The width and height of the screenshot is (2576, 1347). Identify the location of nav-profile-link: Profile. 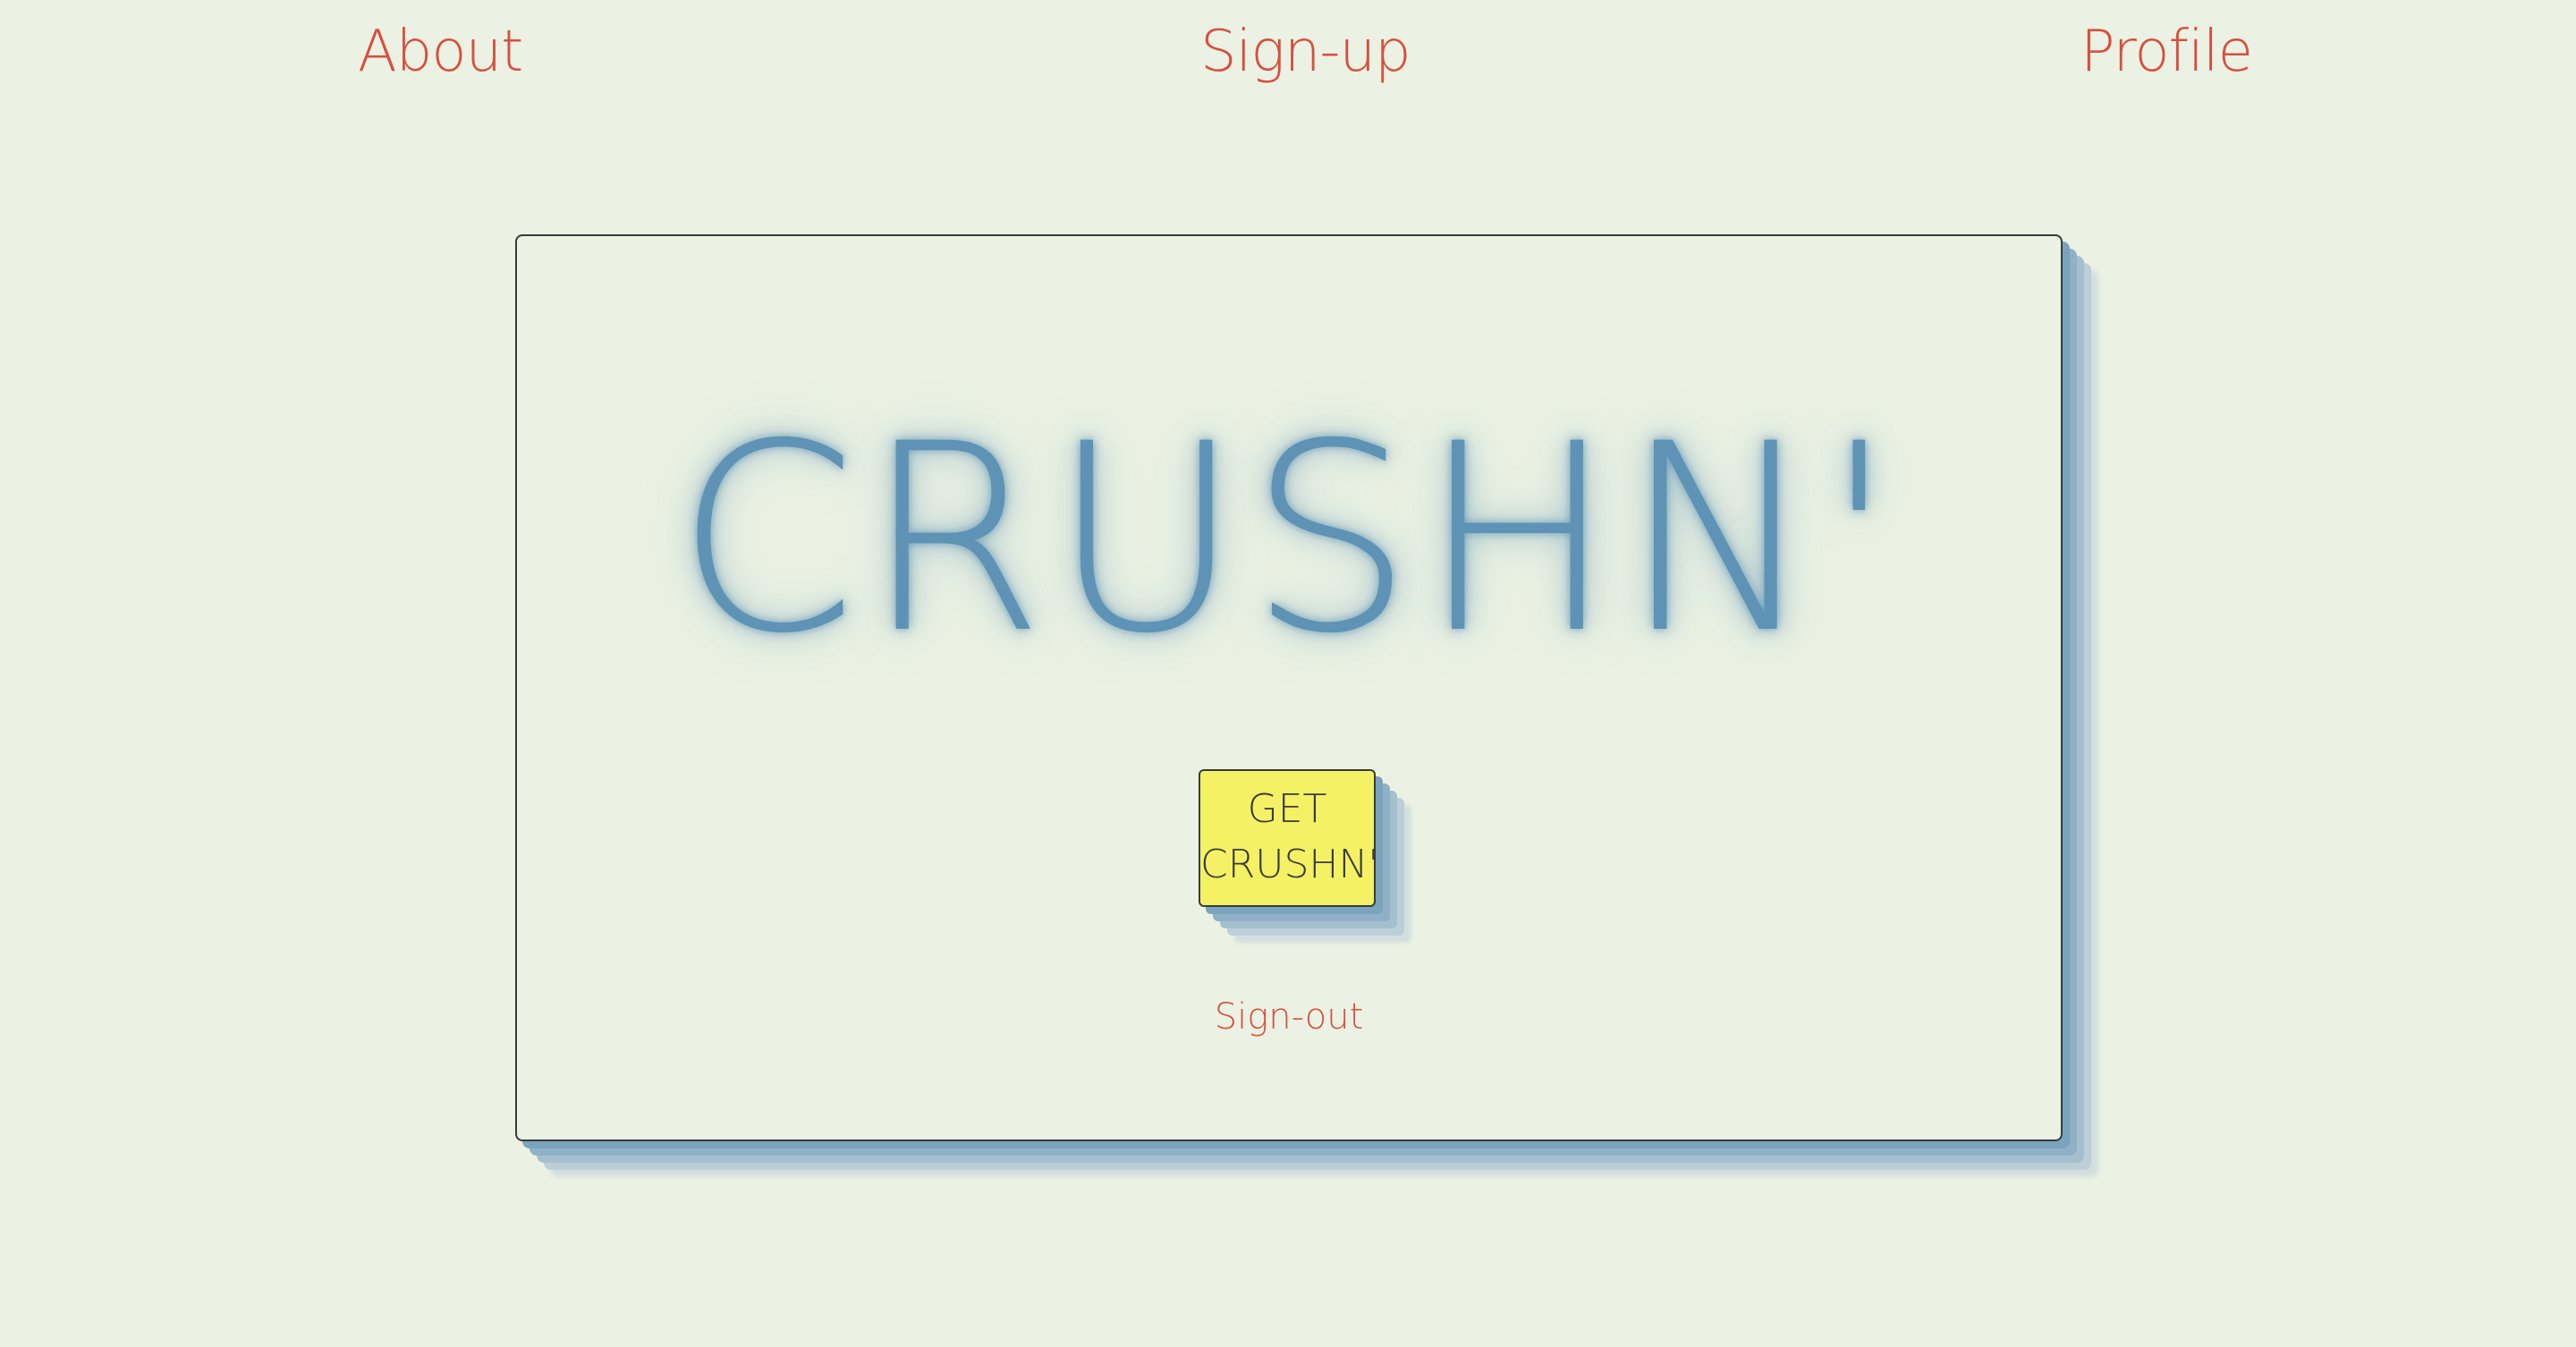
(2166, 52).